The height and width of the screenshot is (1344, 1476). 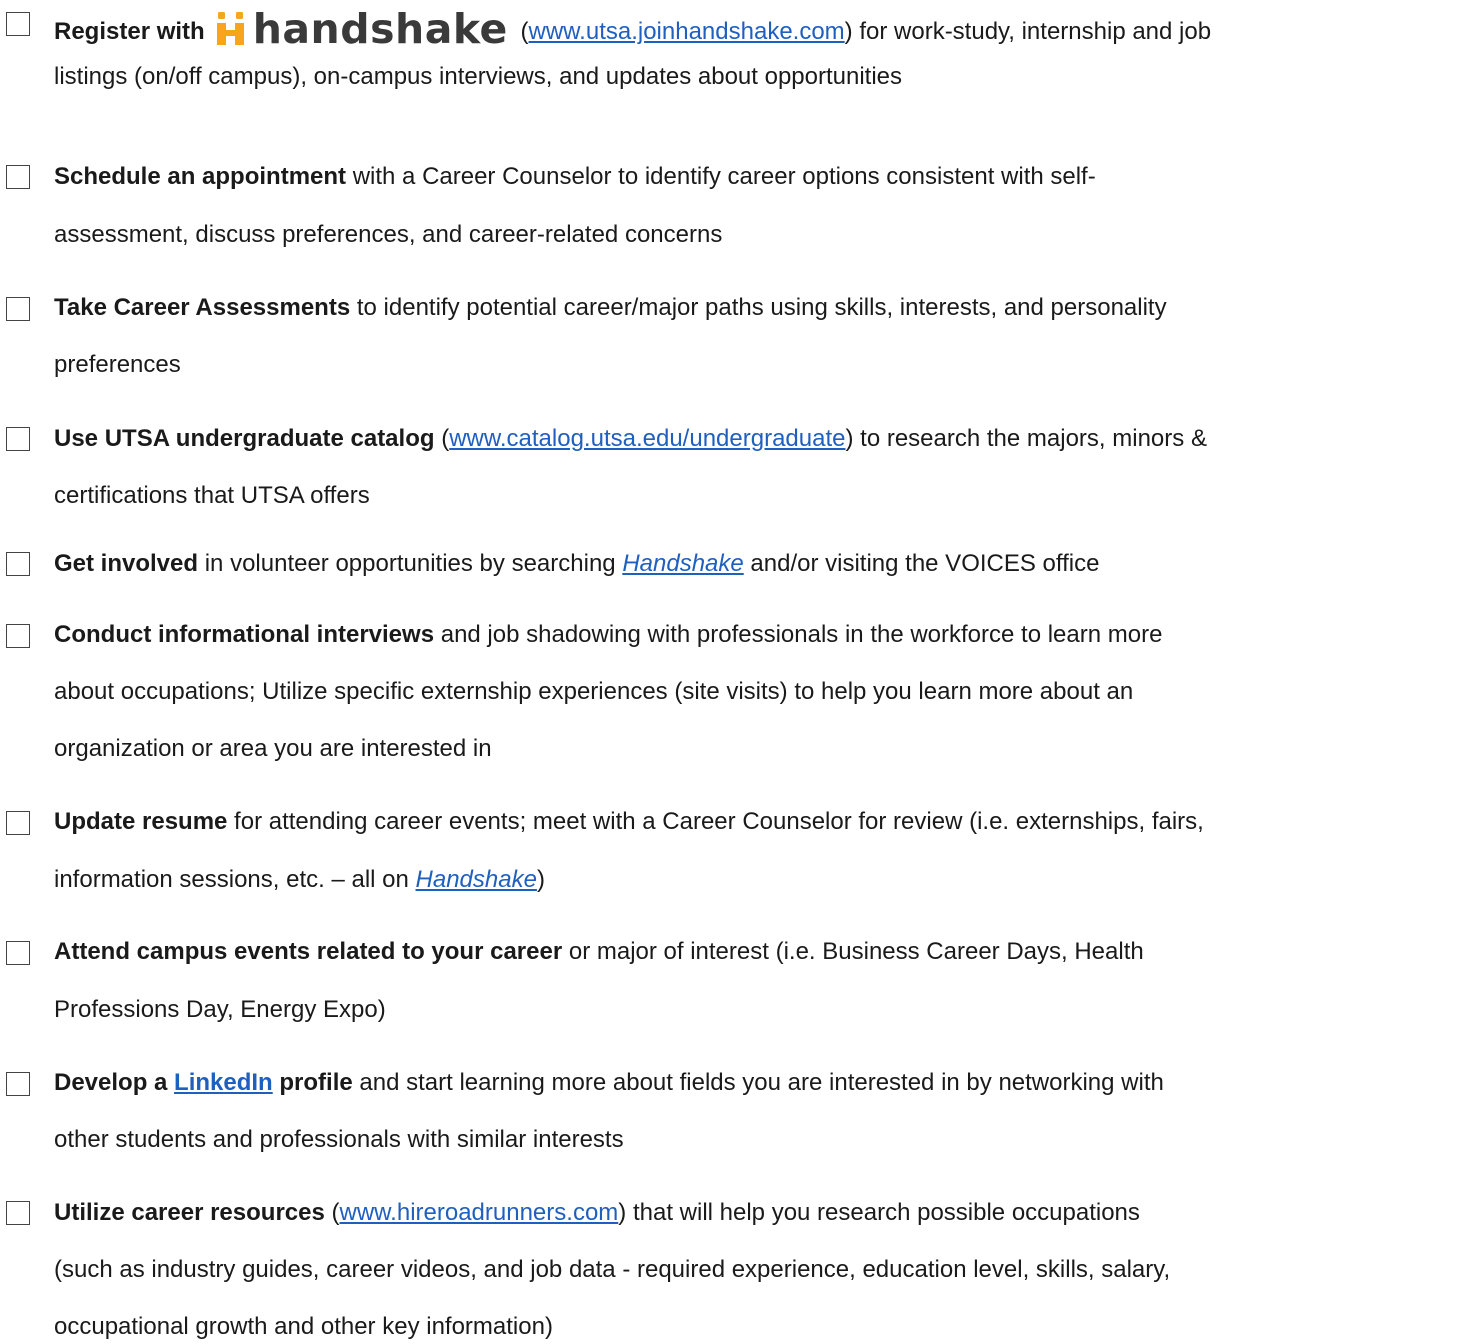 What do you see at coordinates (479, 1212) in the screenshot?
I see `hireroadrunners-link: www.hireroadrunners.com` at bounding box center [479, 1212].